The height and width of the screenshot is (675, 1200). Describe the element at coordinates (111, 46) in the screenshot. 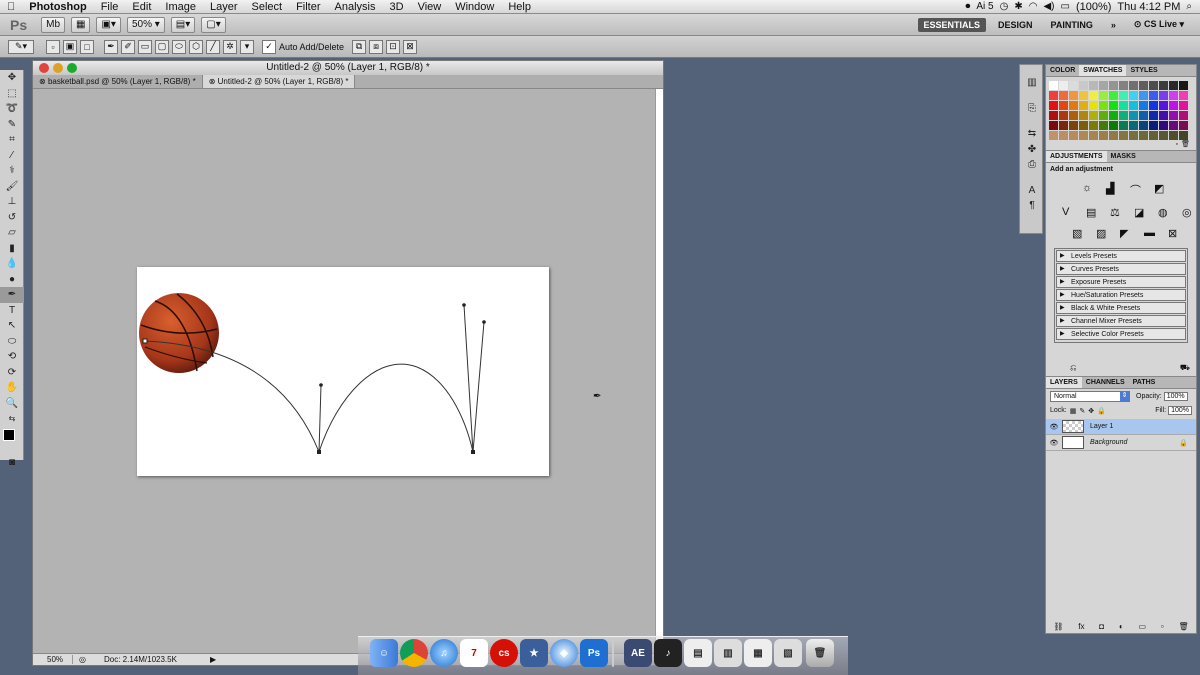

I see `pen-tool-option-icon: ✒` at that location.